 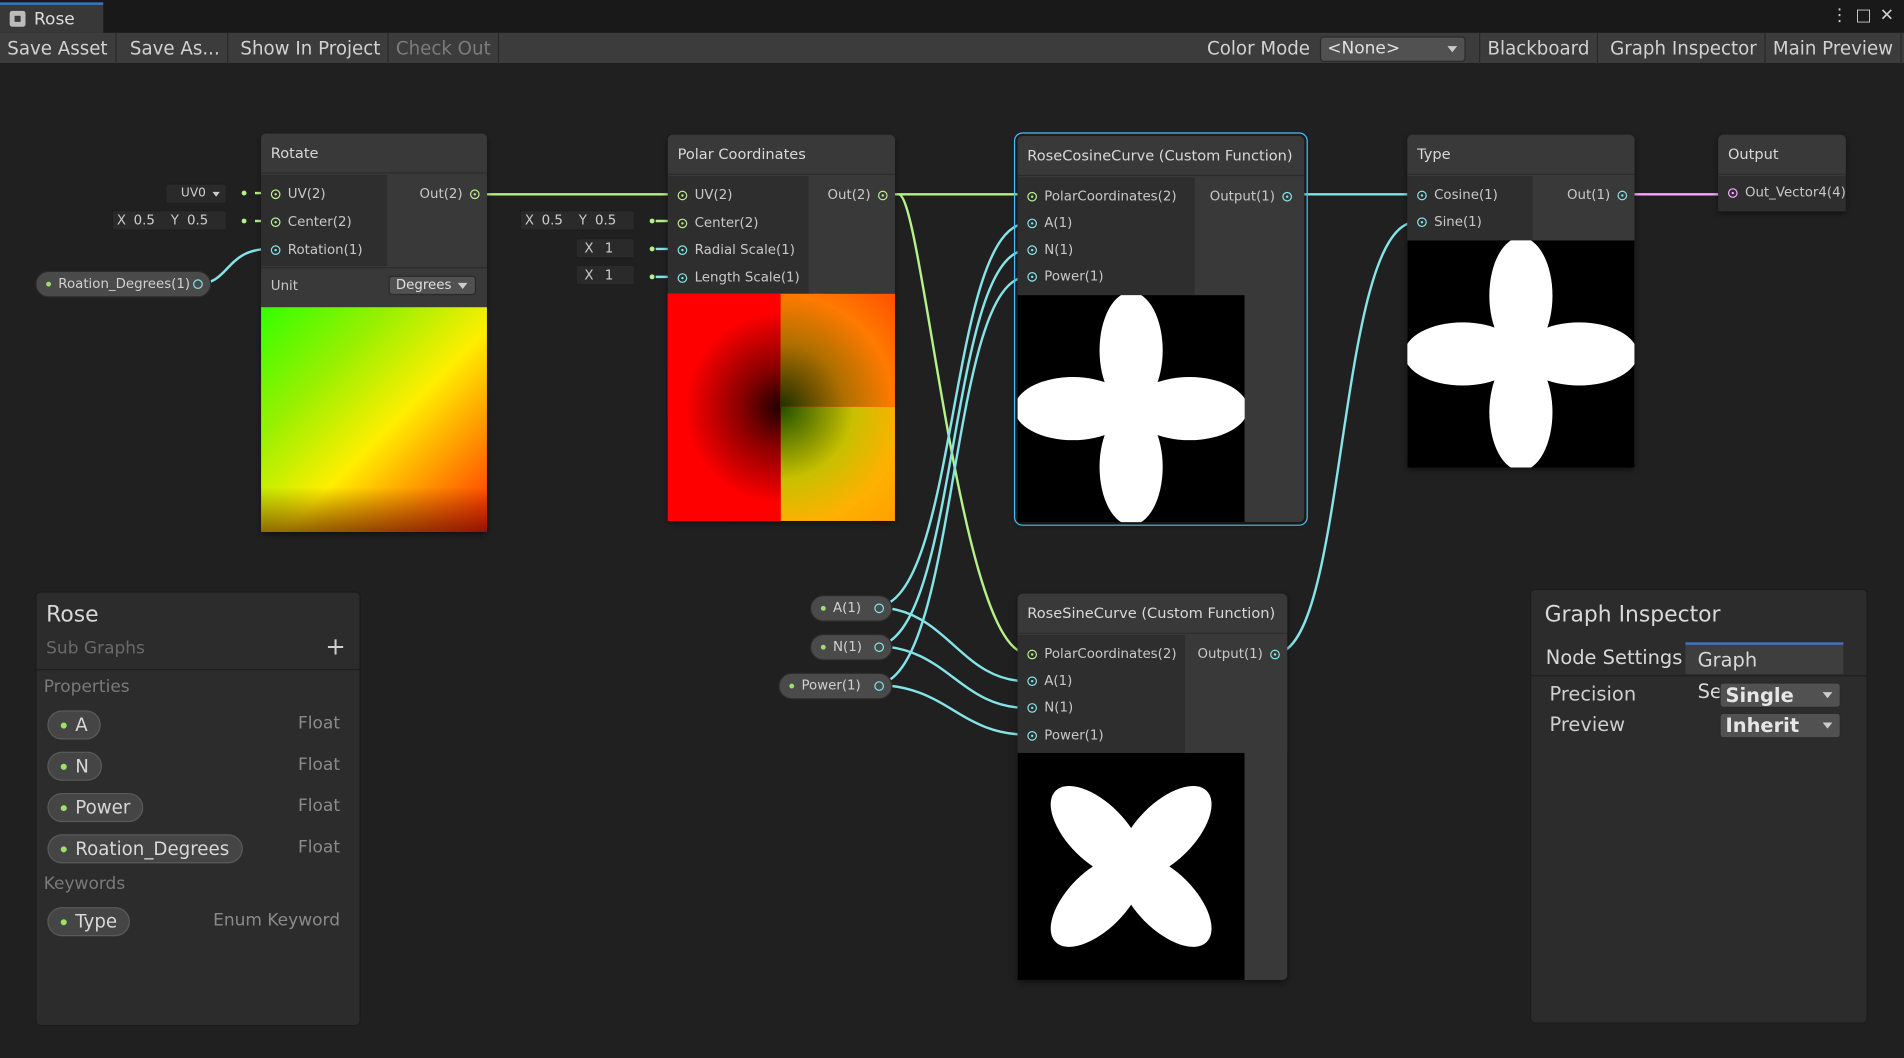 What do you see at coordinates (1521, 154) in the screenshot?
I see `node-title: Type` at bounding box center [1521, 154].